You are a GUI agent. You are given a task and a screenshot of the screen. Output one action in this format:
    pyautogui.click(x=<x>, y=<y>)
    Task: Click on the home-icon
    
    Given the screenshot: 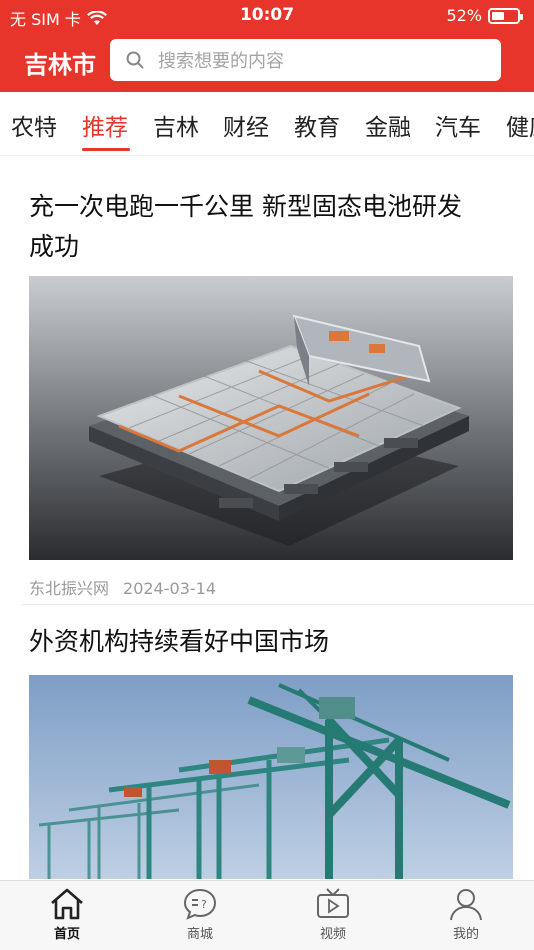 What is the action you would take?
    pyautogui.click(x=67, y=904)
    